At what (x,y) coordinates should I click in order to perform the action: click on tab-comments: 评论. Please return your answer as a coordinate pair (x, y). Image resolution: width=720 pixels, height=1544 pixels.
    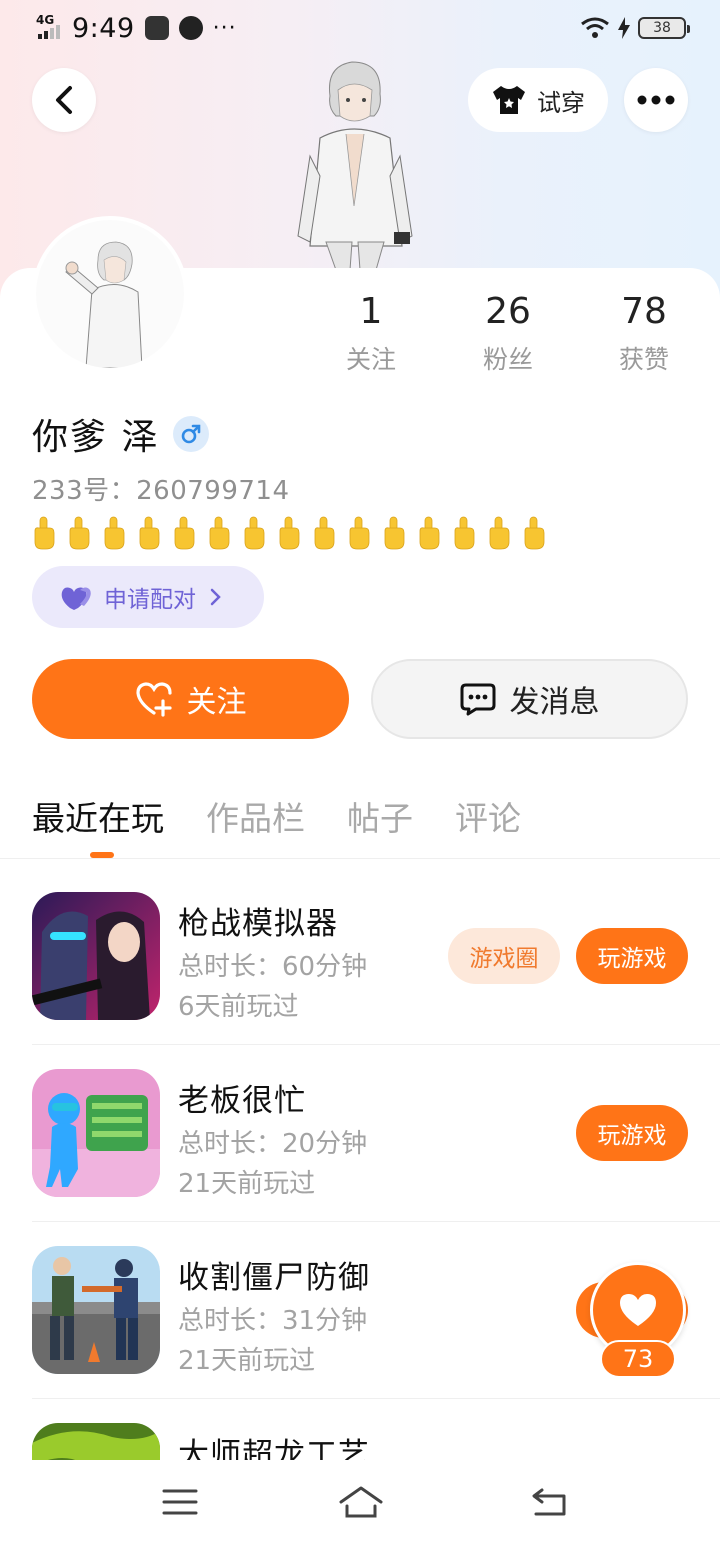
    Looking at the image, I should click on (488, 817).